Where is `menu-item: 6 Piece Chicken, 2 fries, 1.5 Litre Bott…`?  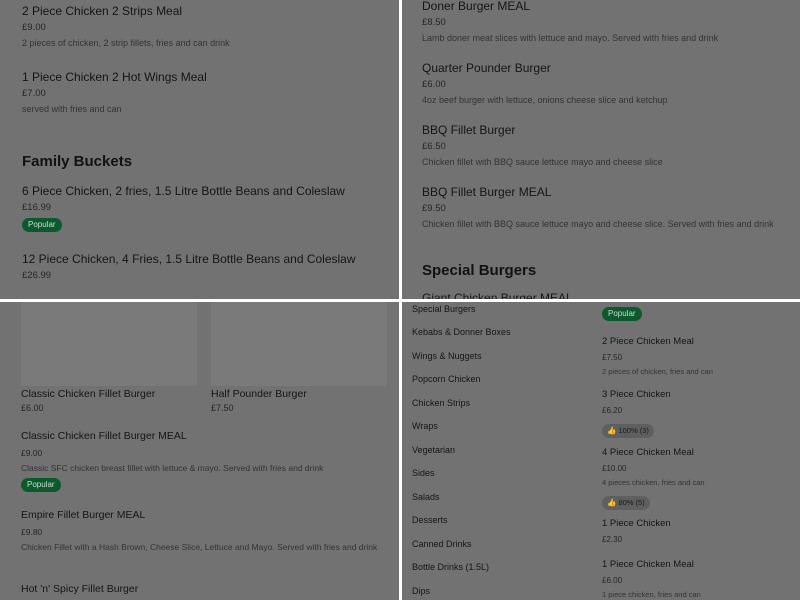
menu-item: 6 Piece Chicken, 2 fries, 1.5 Litre Bott… is located at coordinates (205, 208).